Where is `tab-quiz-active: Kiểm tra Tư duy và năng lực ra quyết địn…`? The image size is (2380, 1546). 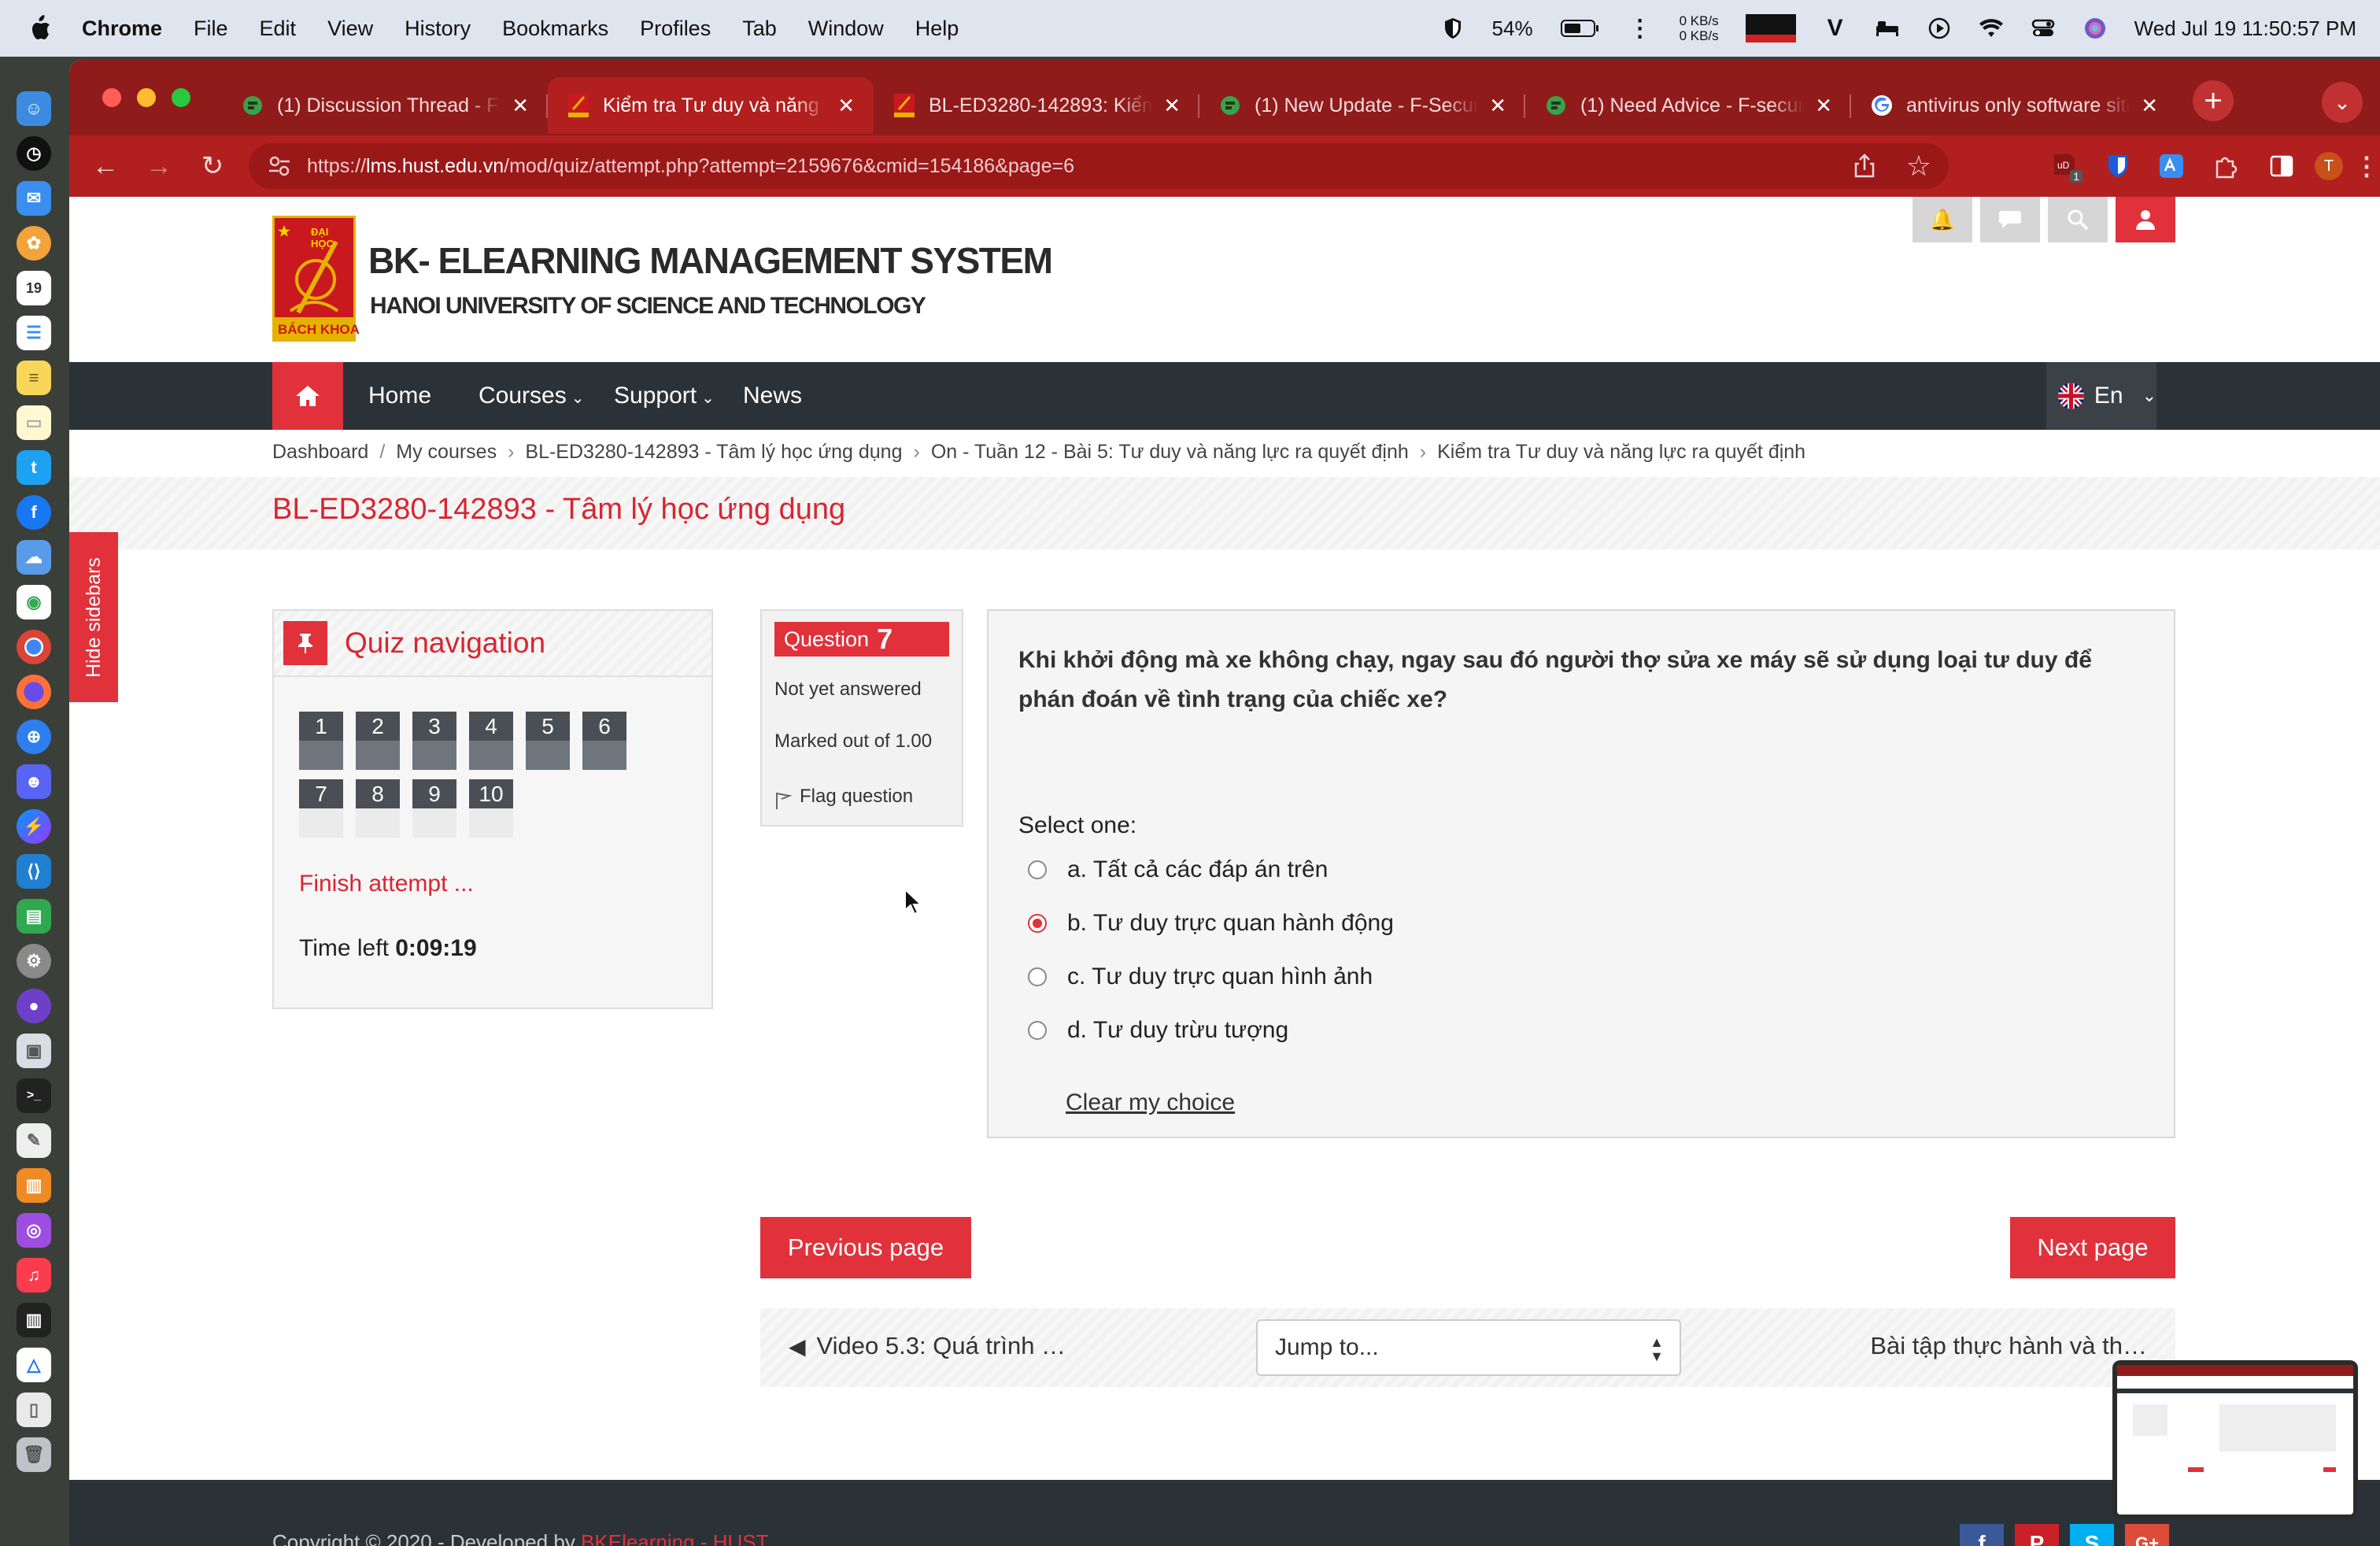
tab-quiz-active: Kiểm tra Tư duy và năng lực ra quyết địn… is located at coordinates (711, 105).